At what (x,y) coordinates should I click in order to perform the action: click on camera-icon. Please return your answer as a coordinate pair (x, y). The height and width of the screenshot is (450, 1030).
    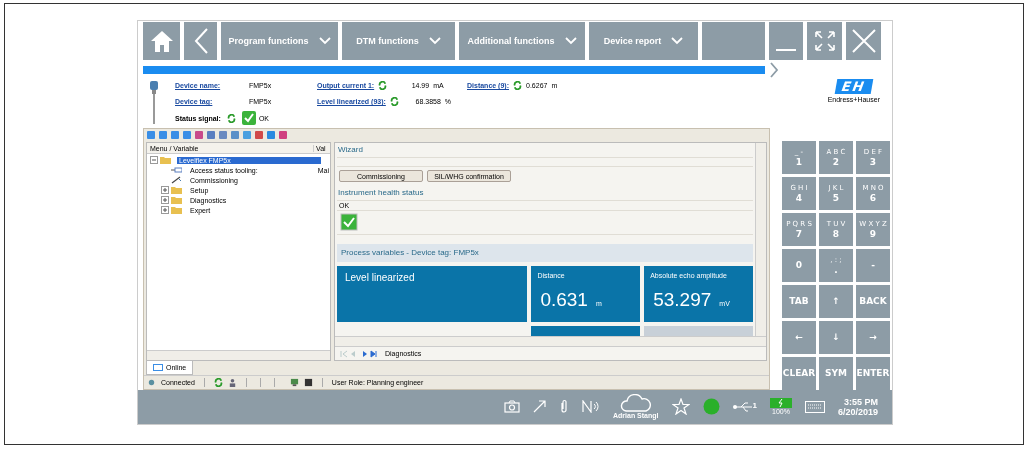
    Looking at the image, I should click on (512, 407).